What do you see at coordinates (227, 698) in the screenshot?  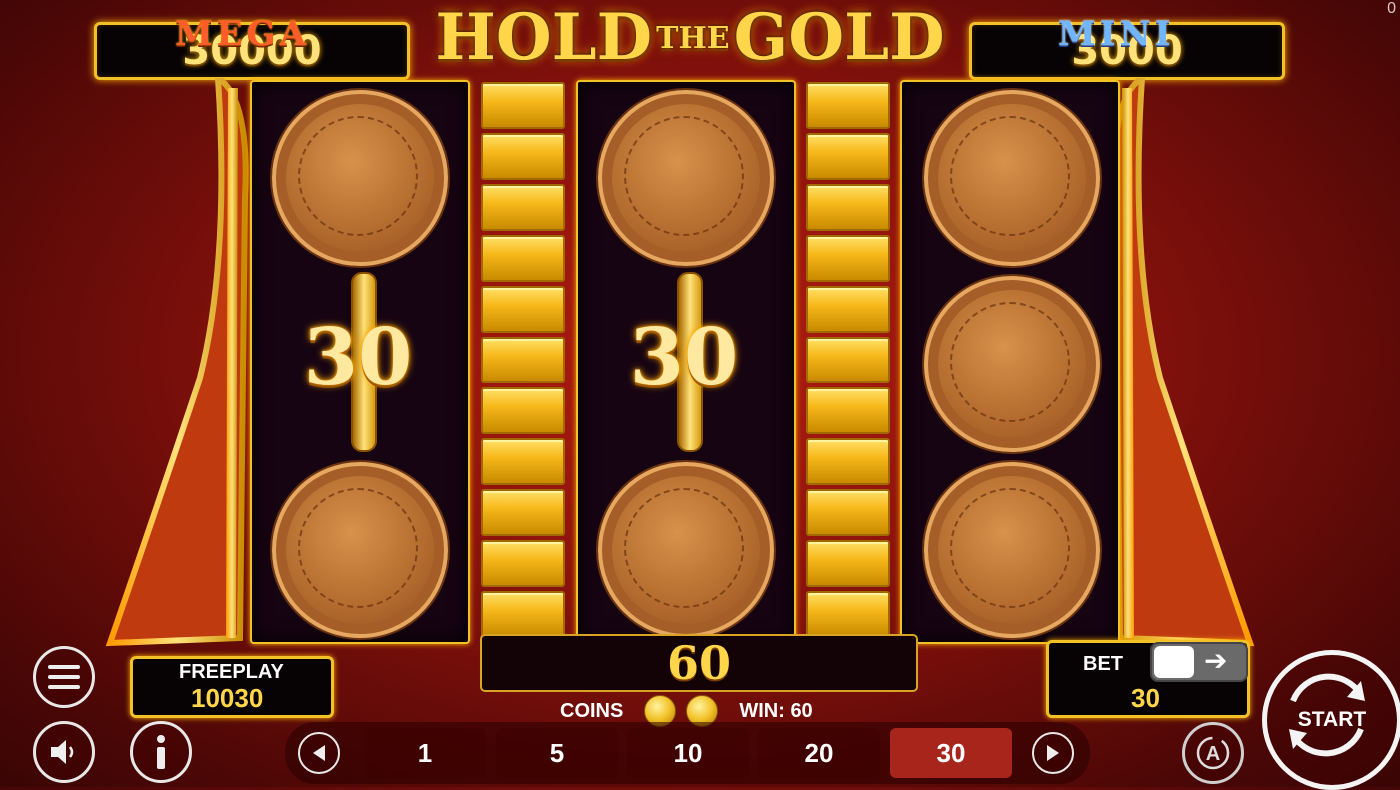 I see `freeplay-value: 10030` at bounding box center [227, 698].